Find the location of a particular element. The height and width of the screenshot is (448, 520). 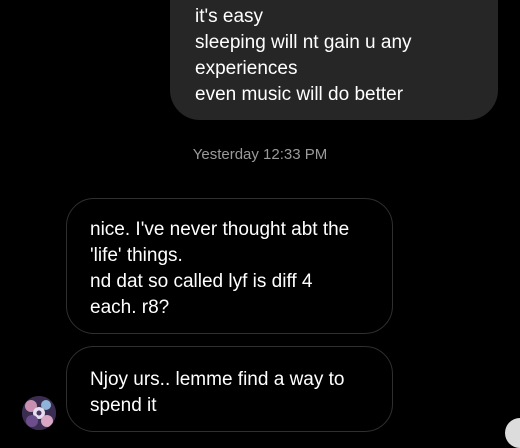

message-line: it's easy is located at coordinates (229, 16).